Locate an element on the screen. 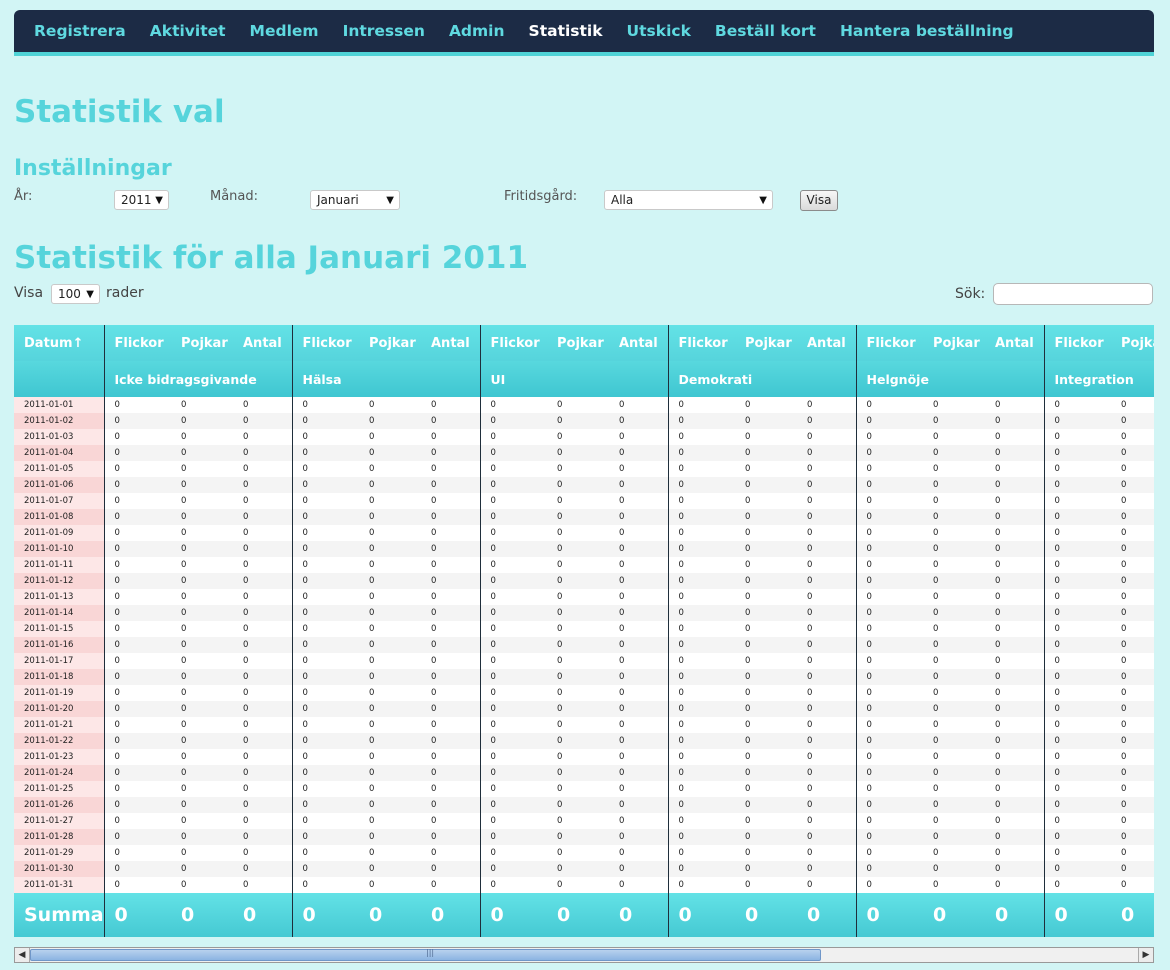 This screenshot has height=970, width=1170. rows-per-page-select: 100 ▼ is located at coordinates (75, 294).